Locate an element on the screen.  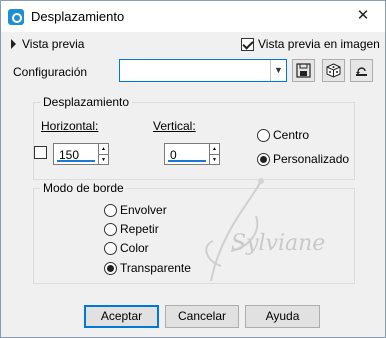
radio-repeat: Repetir is located at coordinates (131, 229).